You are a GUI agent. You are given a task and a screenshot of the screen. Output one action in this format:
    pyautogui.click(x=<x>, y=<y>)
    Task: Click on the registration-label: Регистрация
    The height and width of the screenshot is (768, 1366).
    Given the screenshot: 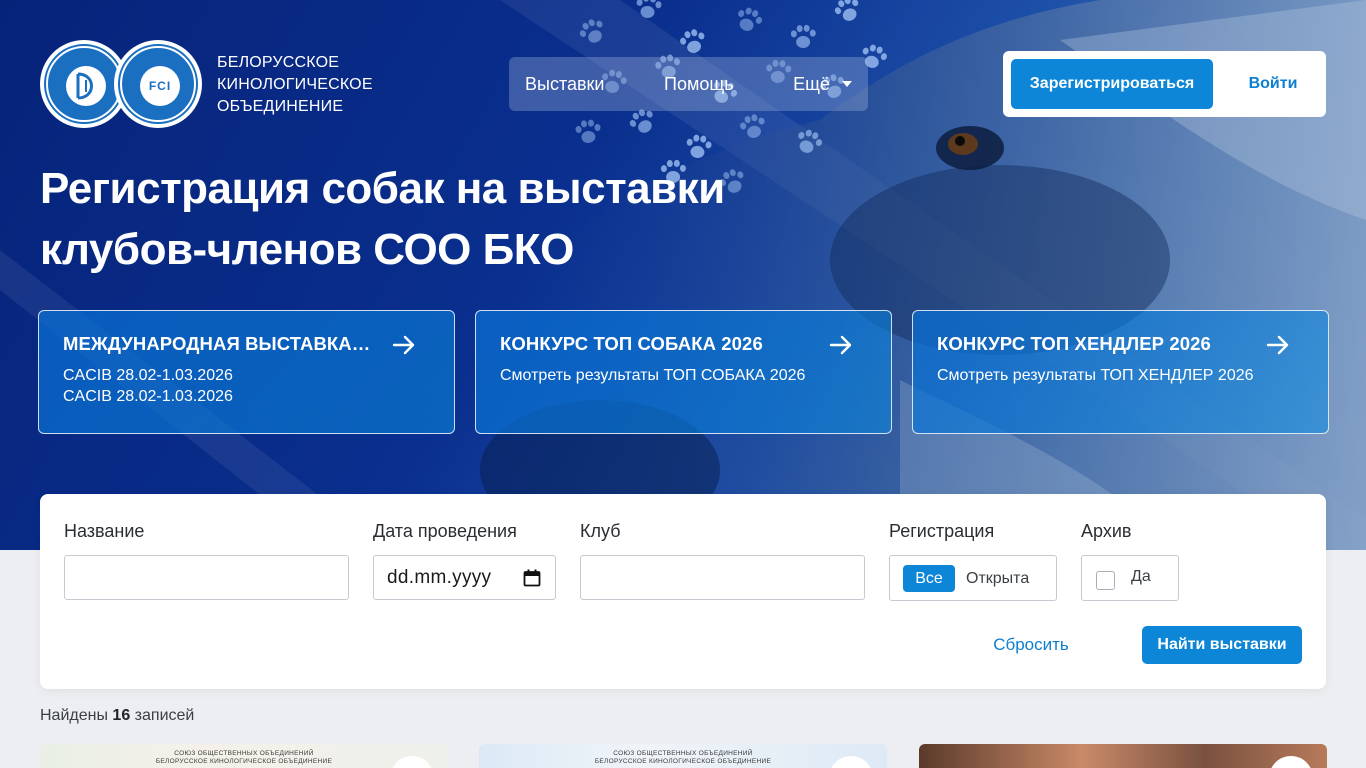 What is the action you would take?
    pyautogui.click(x=942, y=531)
    